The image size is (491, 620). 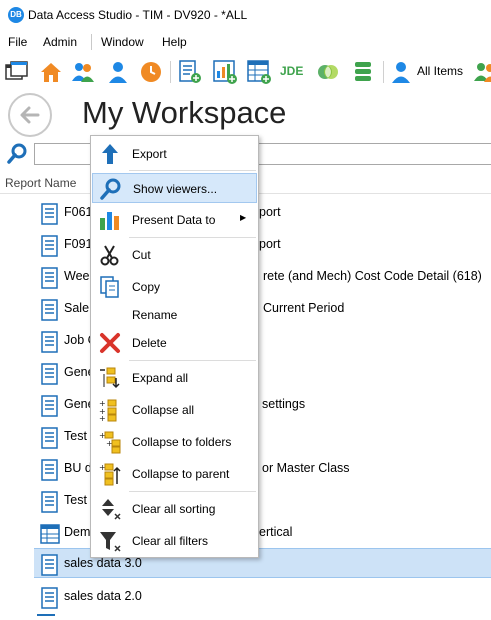 I want to click on menu-item-collapse-to-folders: + + Collapse to folders, so click(x=174, y=442).